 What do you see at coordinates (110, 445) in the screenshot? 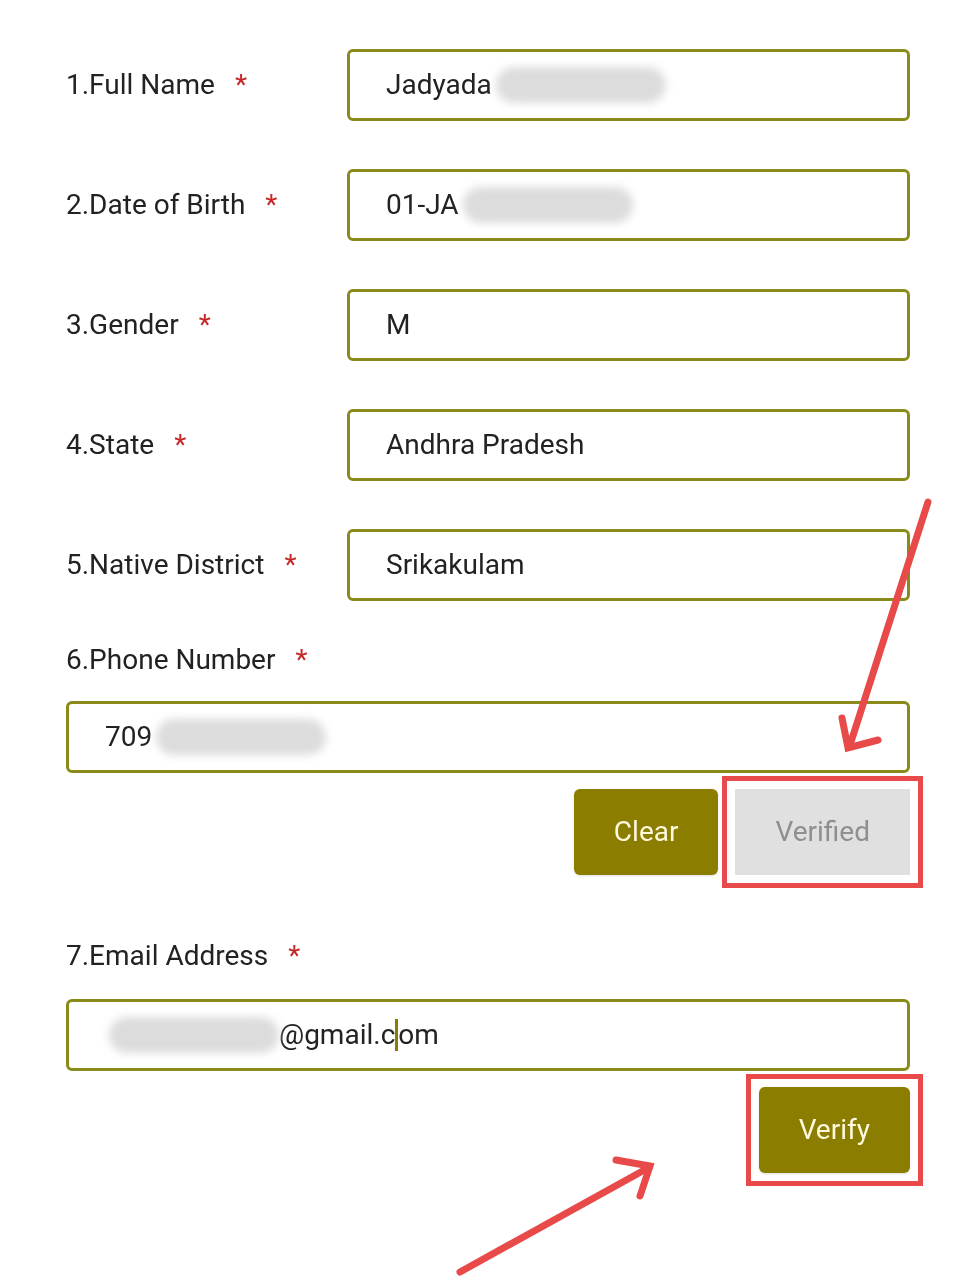
I see `field-label: 4.State` at bounding box center [110, 445].